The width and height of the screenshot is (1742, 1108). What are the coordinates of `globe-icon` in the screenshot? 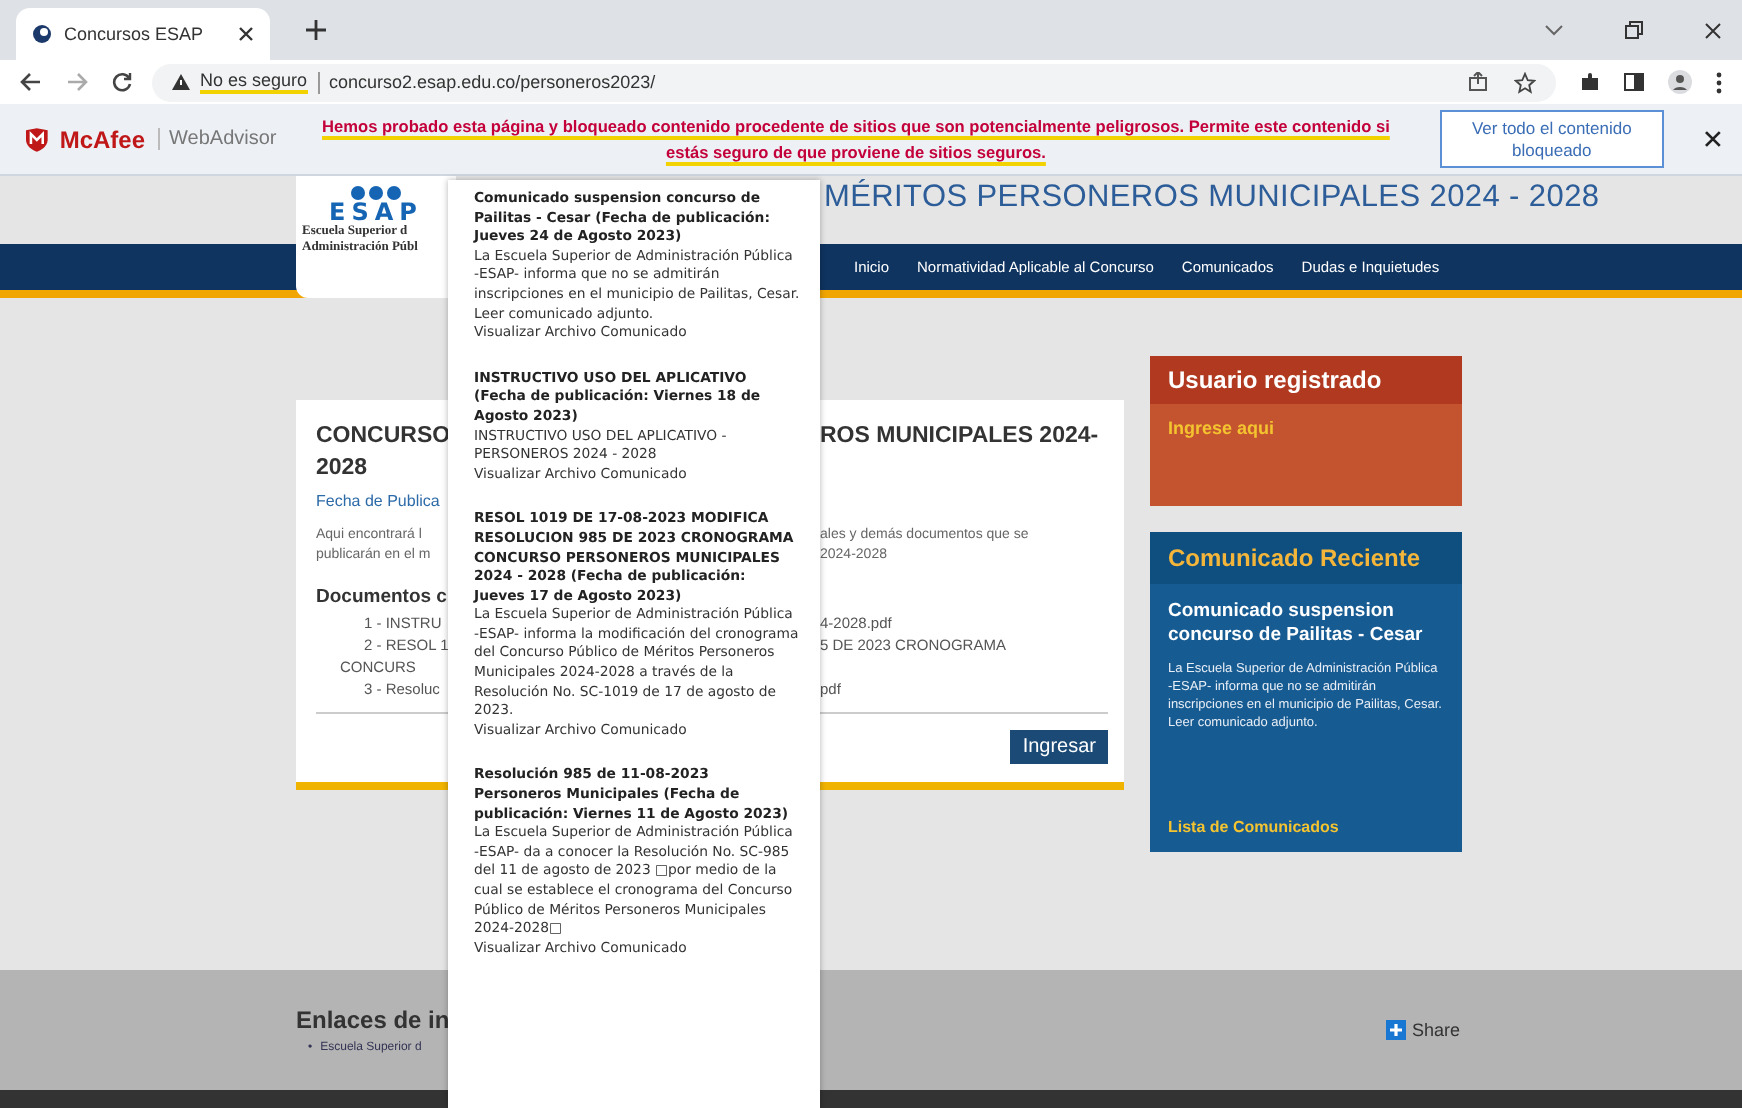 It's located at (42, 34).